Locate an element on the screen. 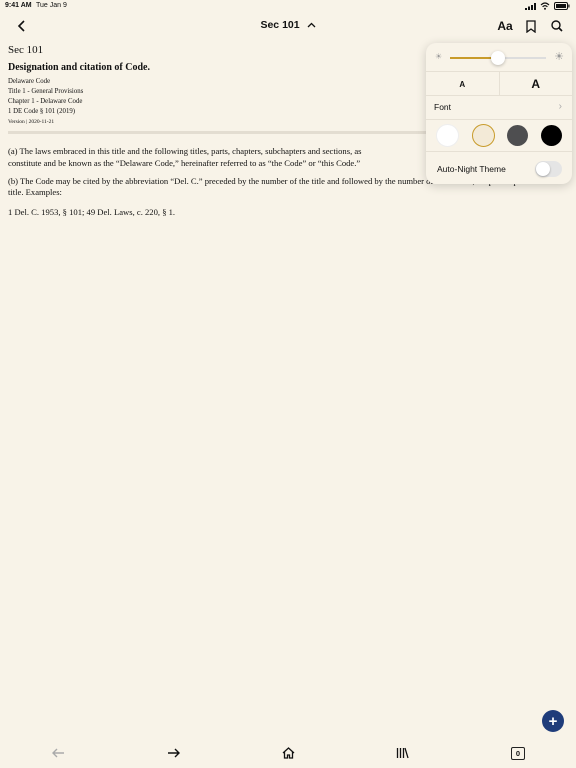  history-forward-button is located at coordinates (173, 753).